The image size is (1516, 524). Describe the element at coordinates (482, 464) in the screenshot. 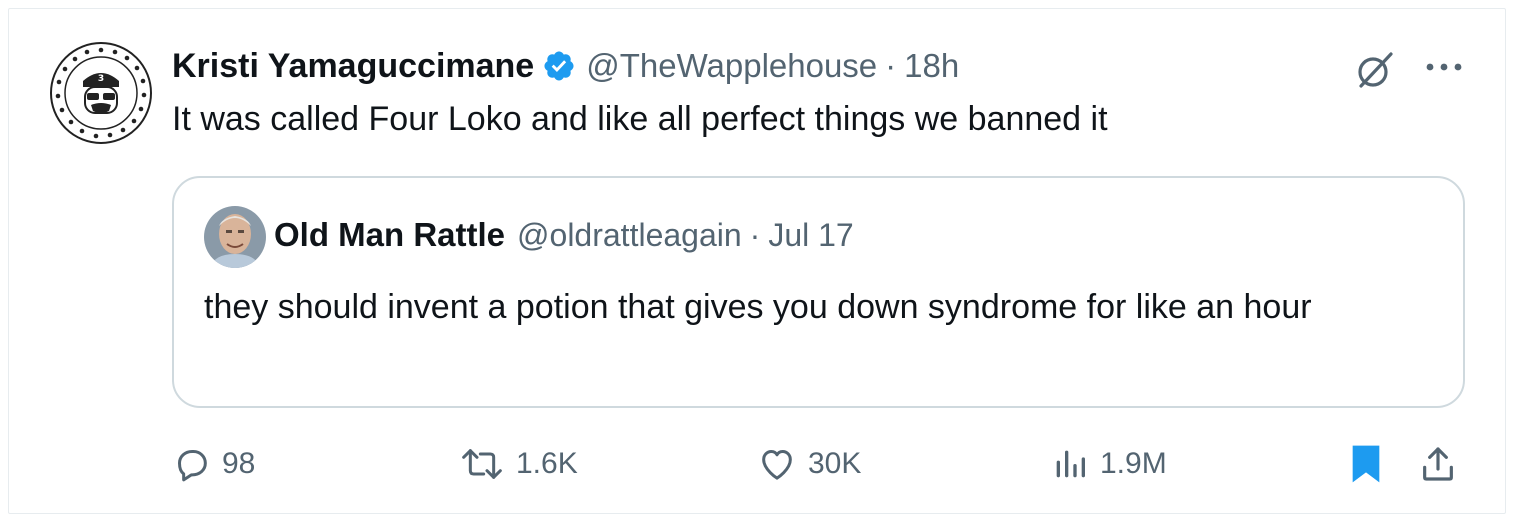

I see `repost-icon` at that location.